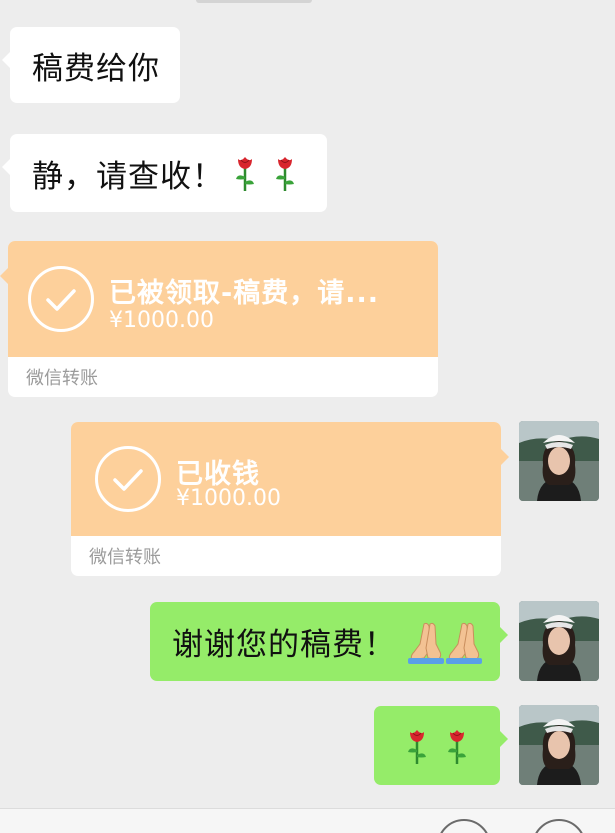 The height and width of the screenshot is (833, 615). I want to click on folded-hands-emoji-icon, so click(445, 643).